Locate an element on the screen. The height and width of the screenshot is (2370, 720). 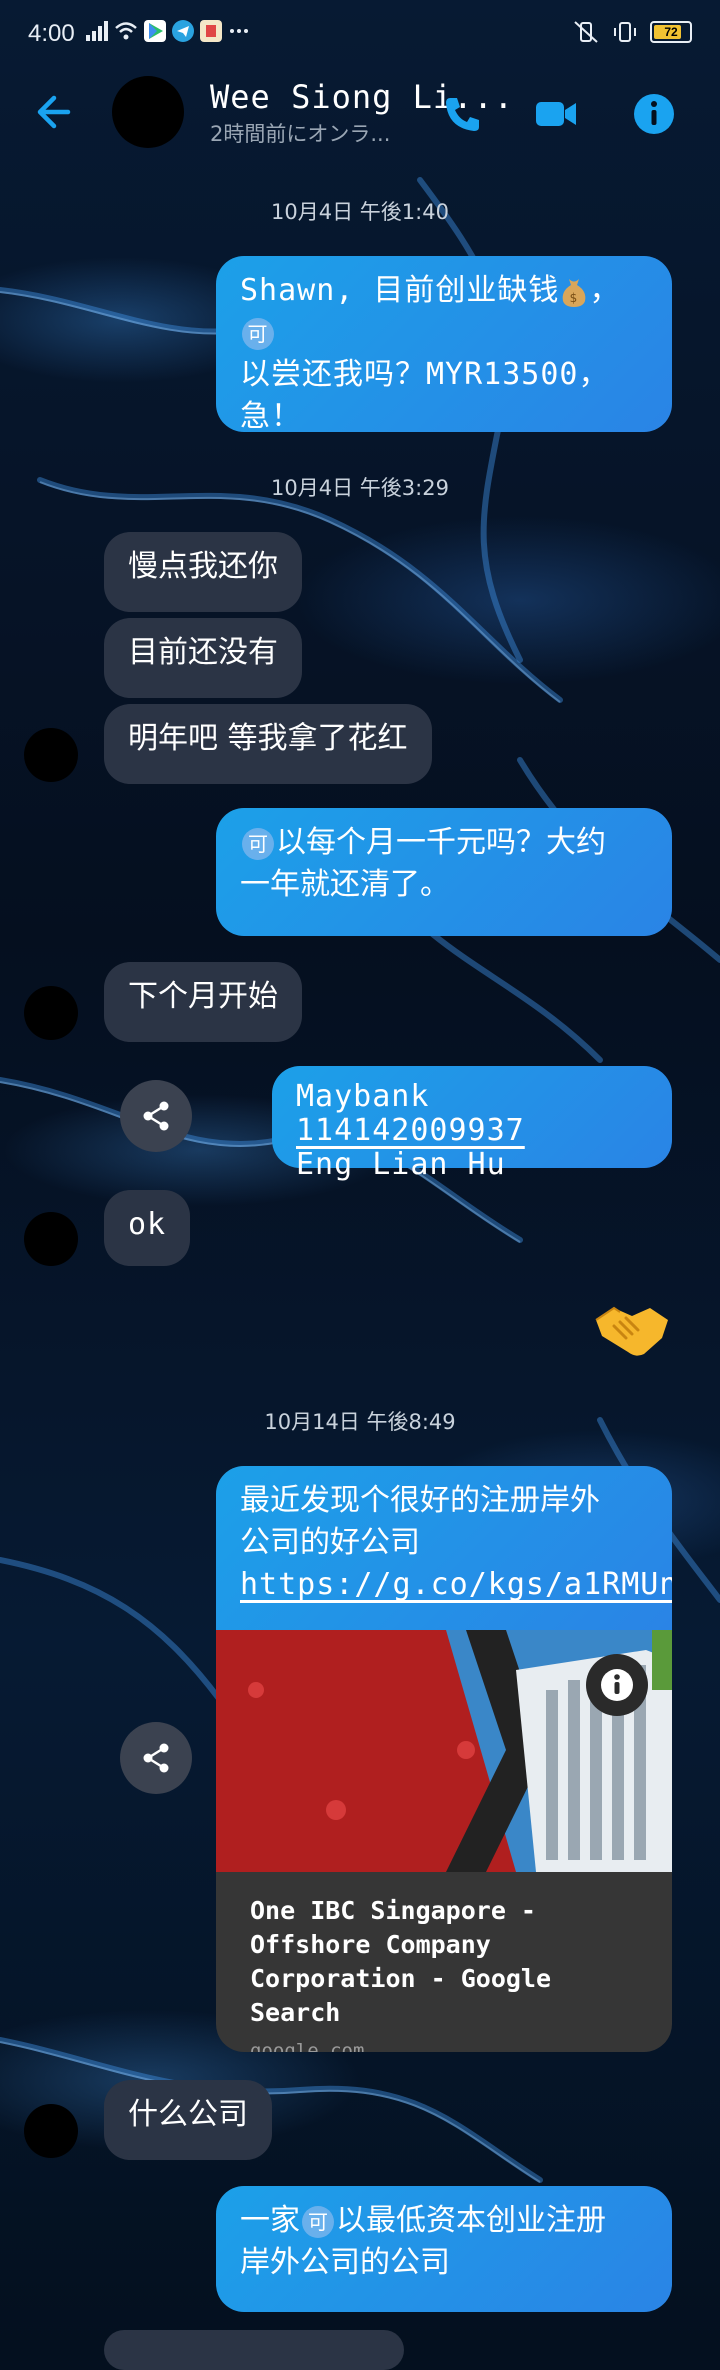
message-text: ， is located at coordinates (605, 290).